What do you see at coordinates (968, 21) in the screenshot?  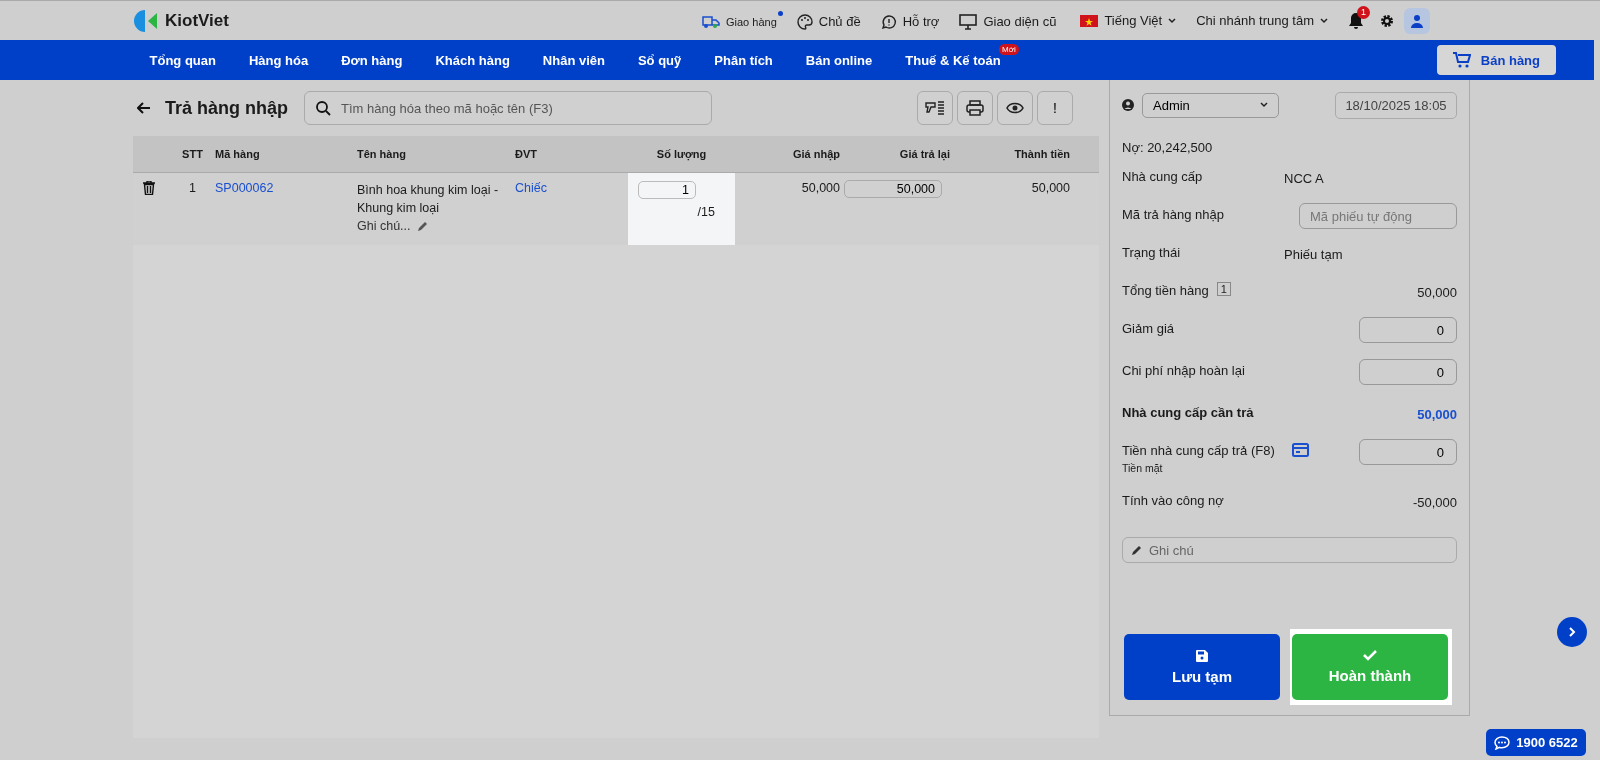 I see `monitor-icon` at bounding box center [968, 21].